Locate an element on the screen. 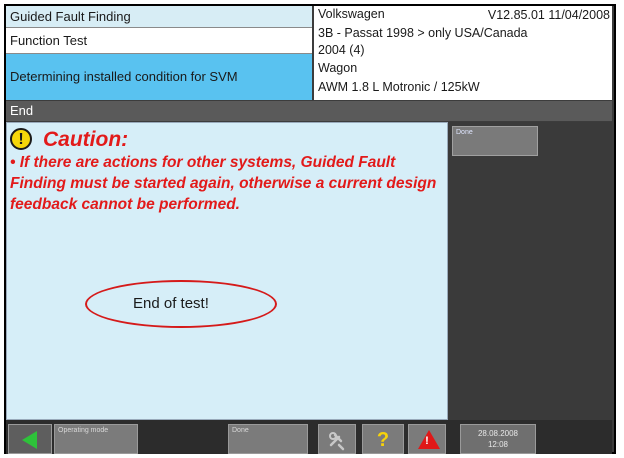 The width and height of the screenshot is (624, 458). tools-icon is located at coordinates (337, 441).